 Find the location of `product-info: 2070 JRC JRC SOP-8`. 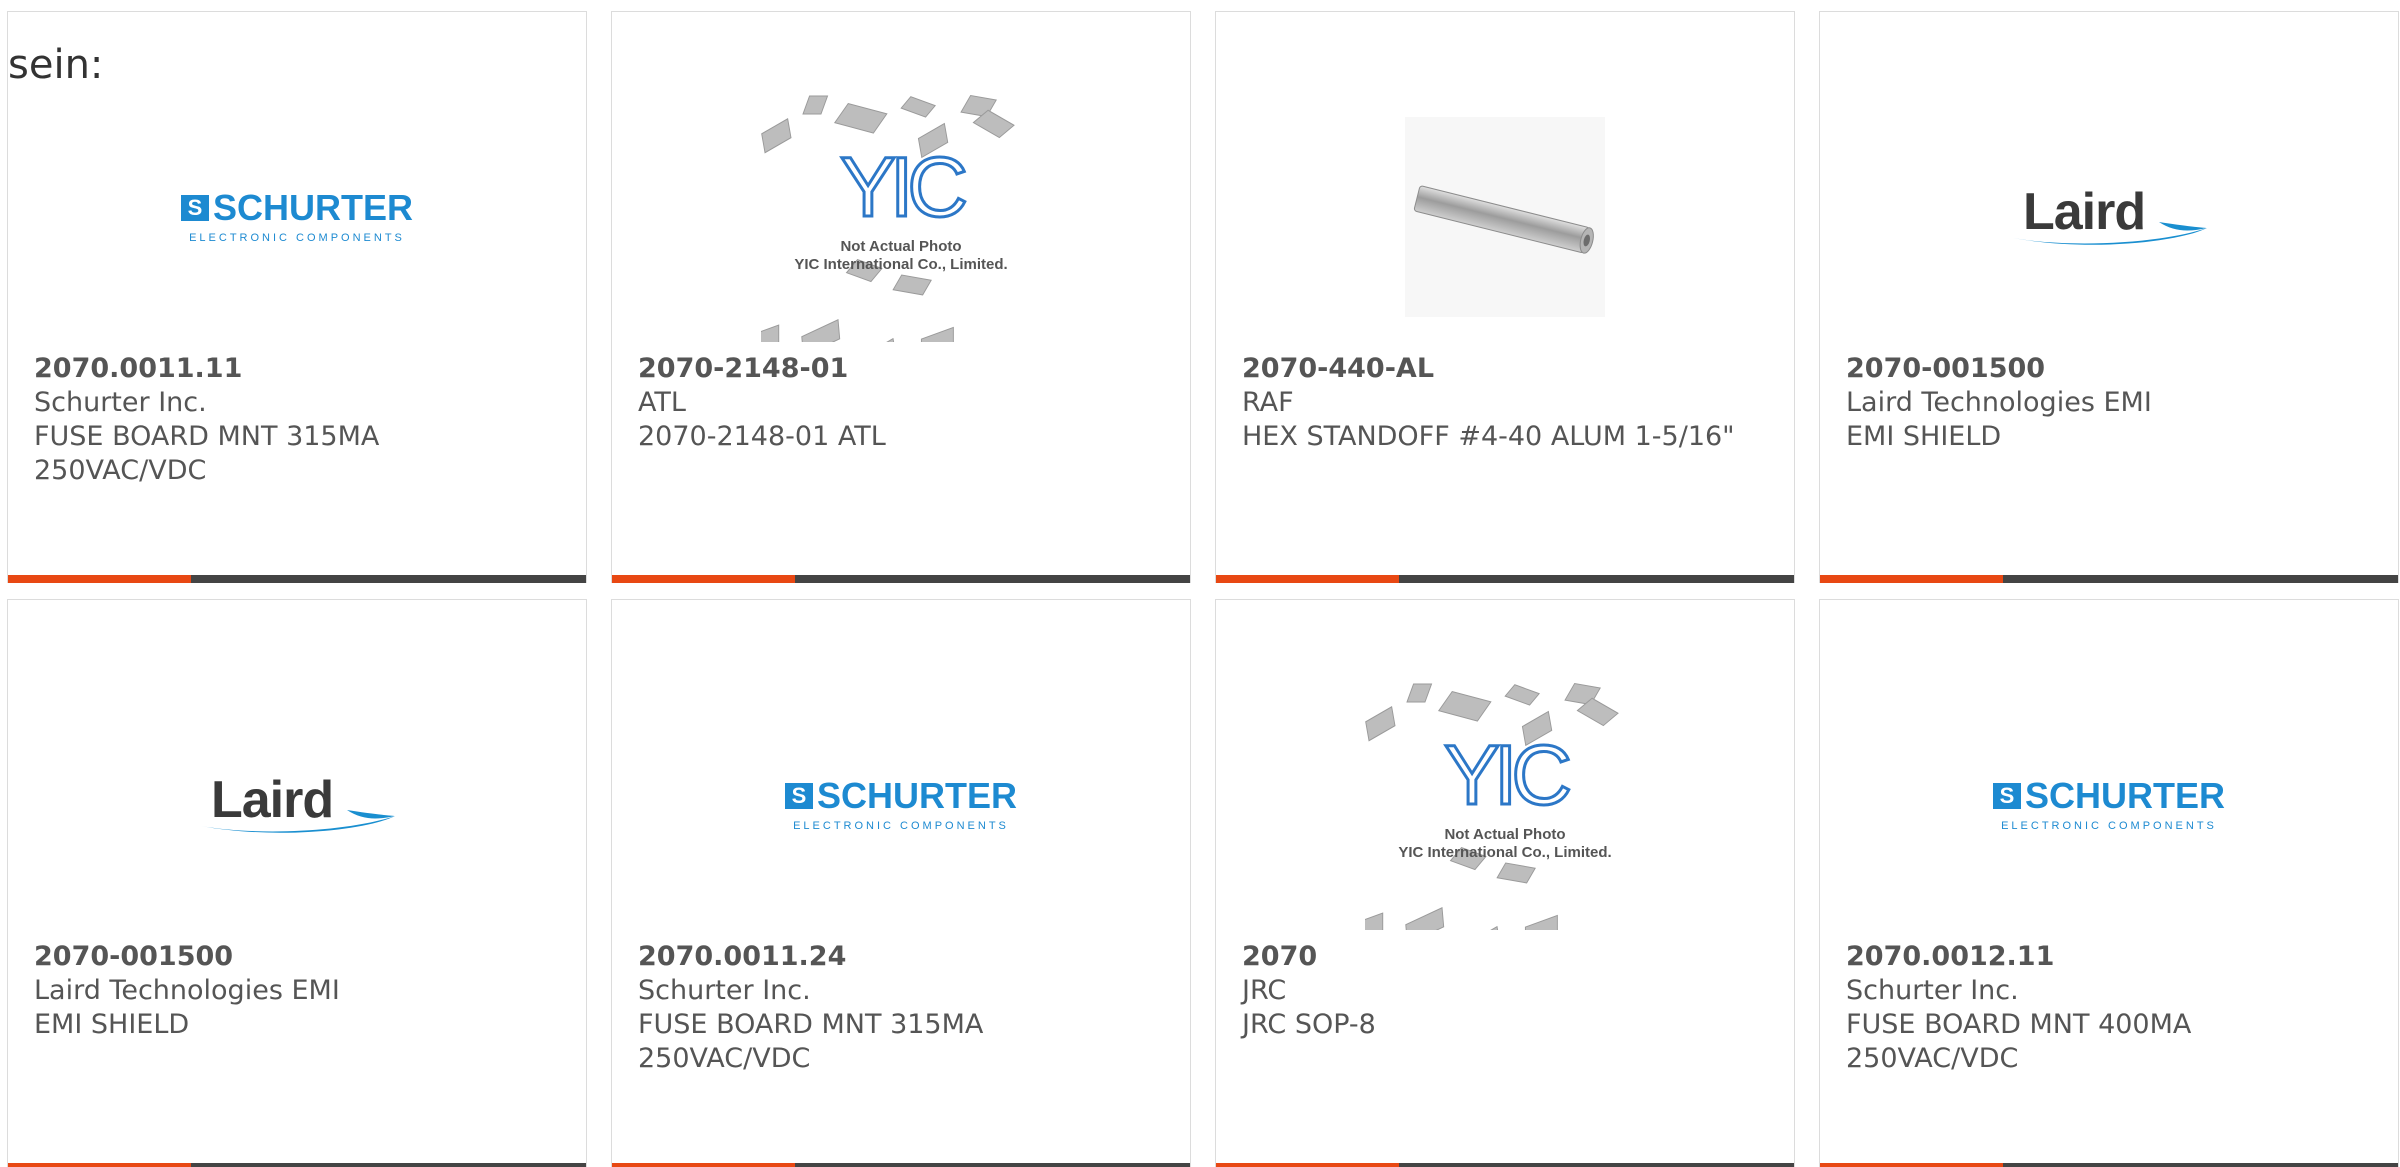

product-info: 2070 JRC JRC SOP-8 is located at coordinates (1505, 991).